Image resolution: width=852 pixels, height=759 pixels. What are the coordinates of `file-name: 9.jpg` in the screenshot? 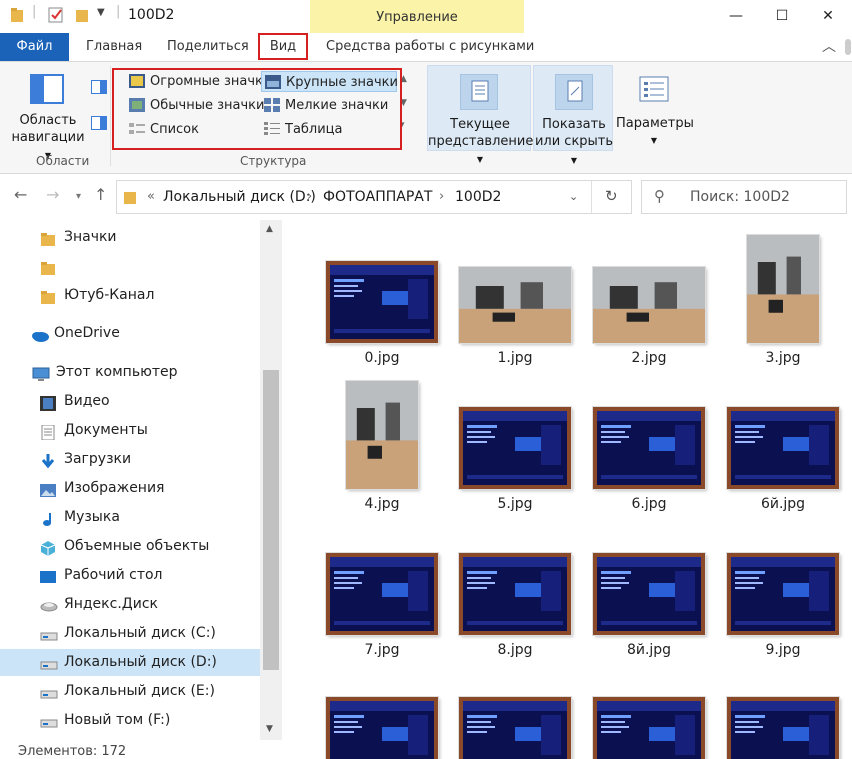 It's located at (783, 650).